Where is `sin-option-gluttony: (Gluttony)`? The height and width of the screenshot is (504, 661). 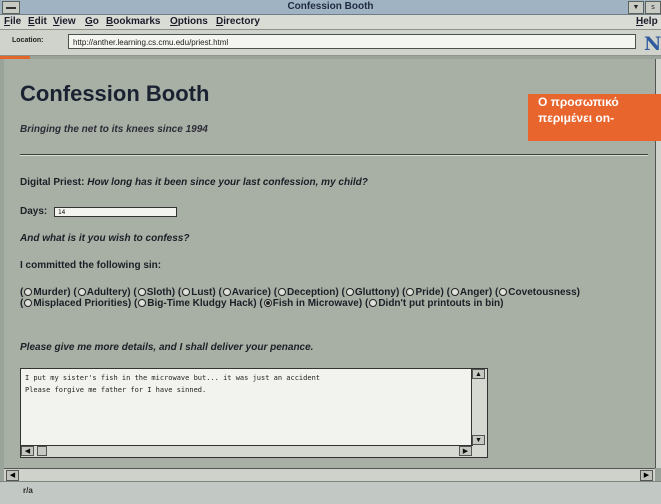 sin-option-gluttony: (Gluttony) is located at coordinates (371, 292).